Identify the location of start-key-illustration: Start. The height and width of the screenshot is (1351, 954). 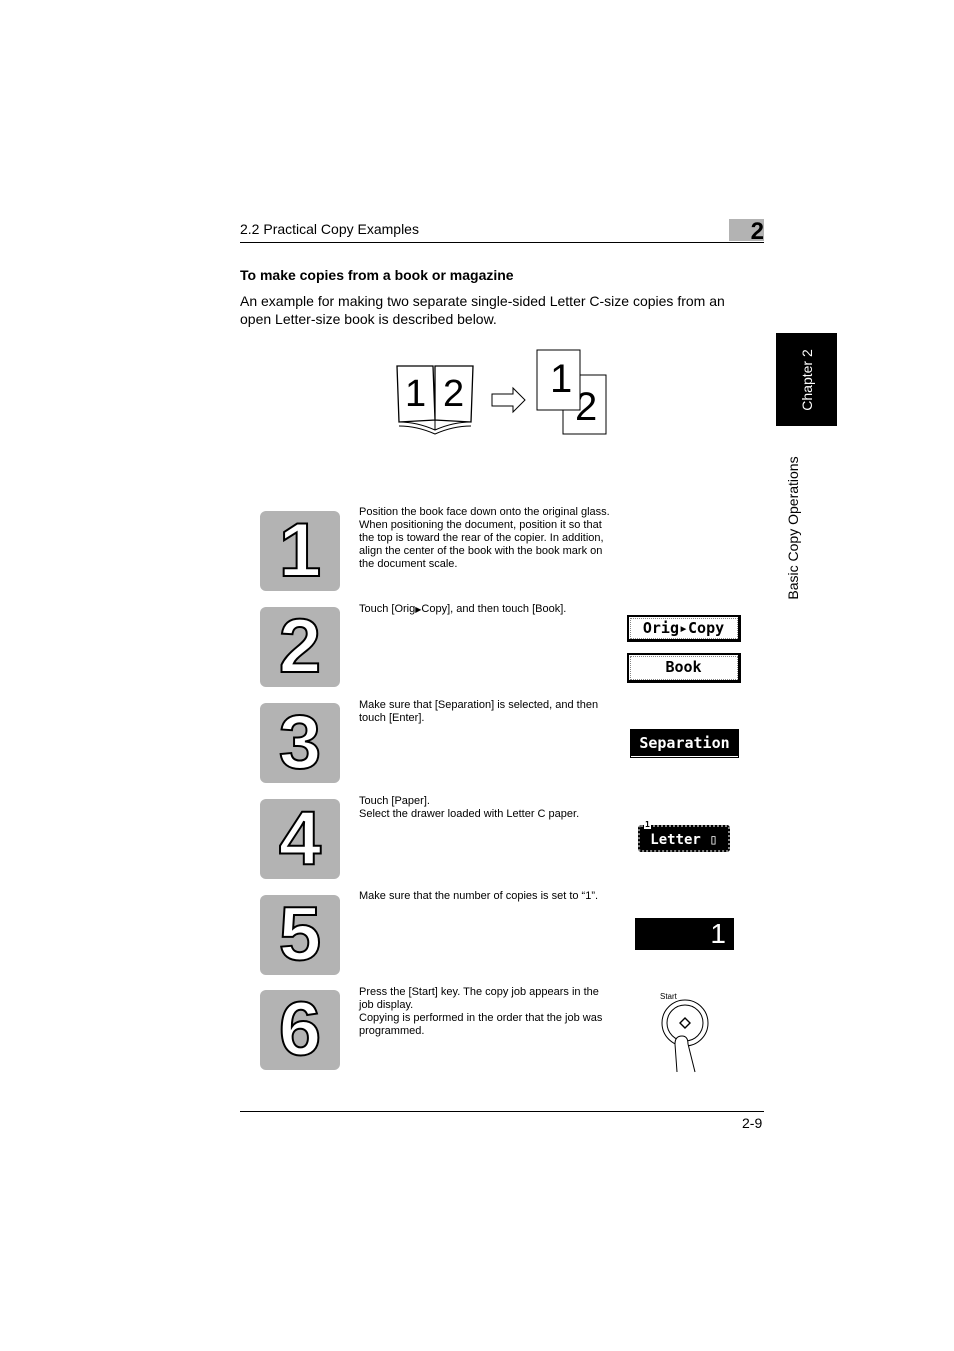
(687, 1032).